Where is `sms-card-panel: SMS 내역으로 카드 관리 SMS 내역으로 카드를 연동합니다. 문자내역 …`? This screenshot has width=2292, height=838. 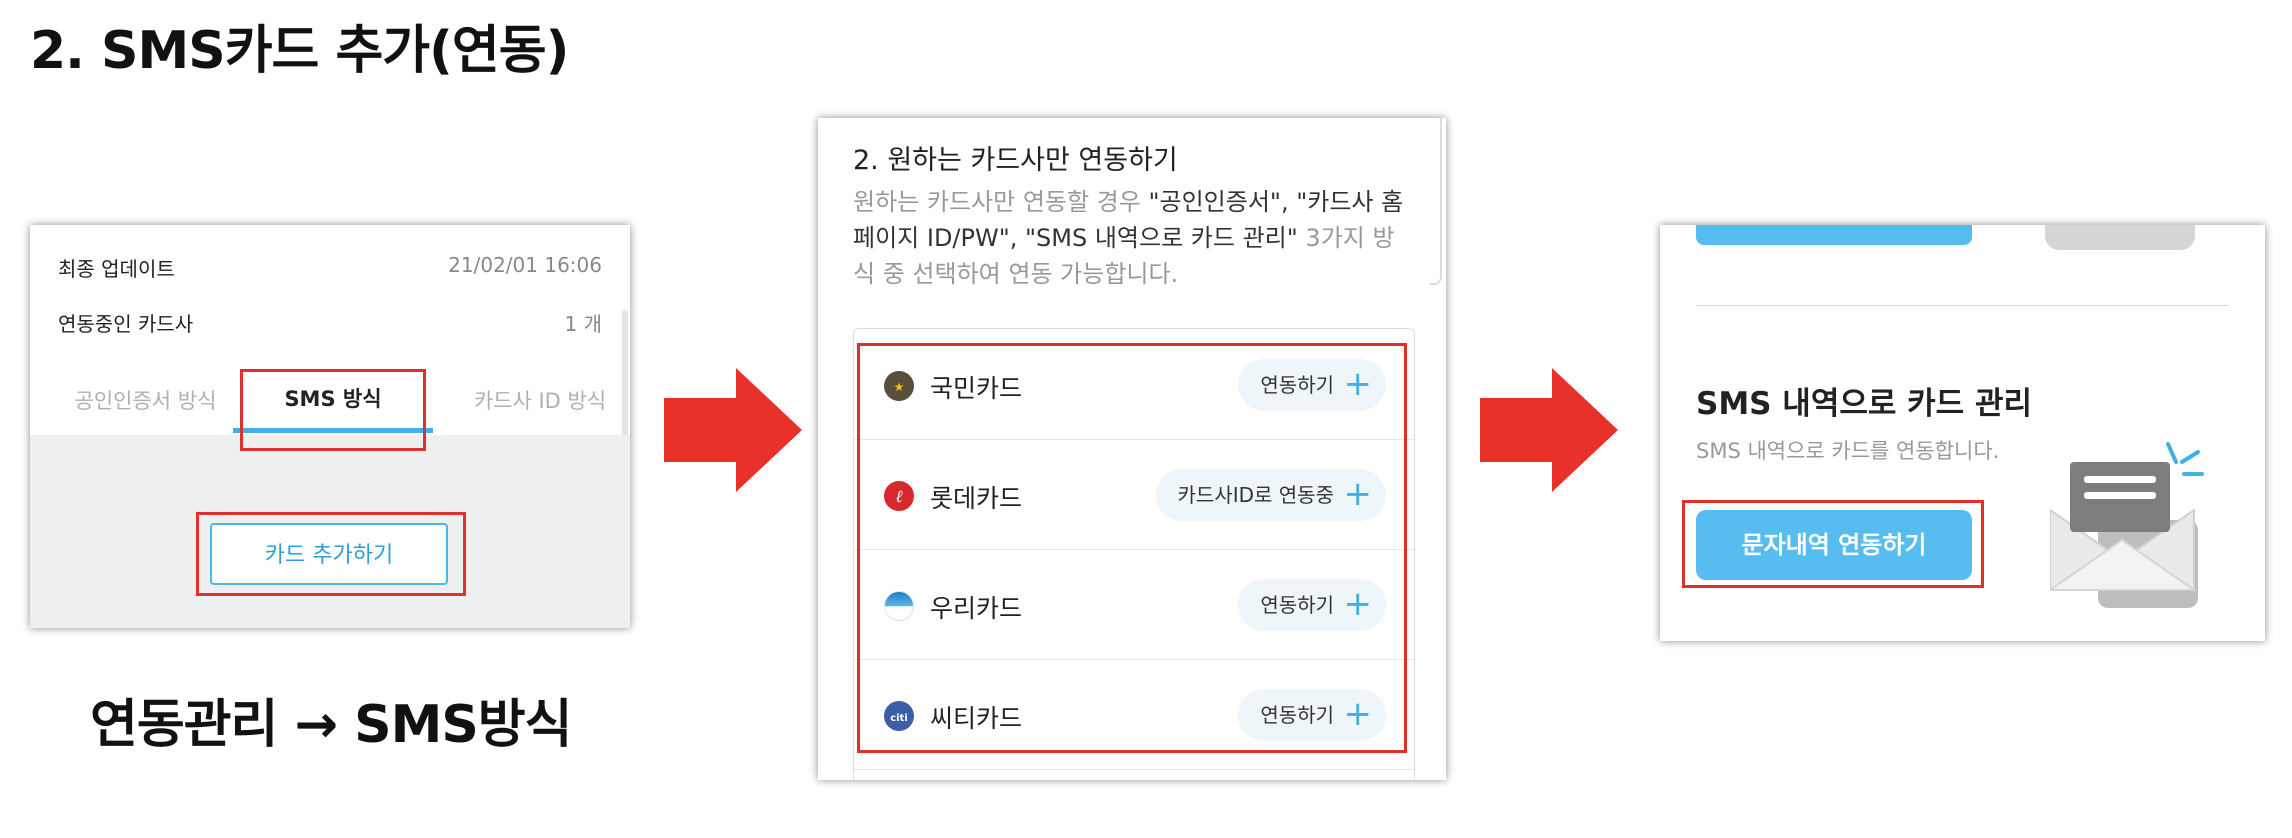 sms-card-panel: SMS 내역으로 카드 관리 SMS 내역으로 카드를 연동합니다. 문자내역 … is located at coordinates (1962, 433).